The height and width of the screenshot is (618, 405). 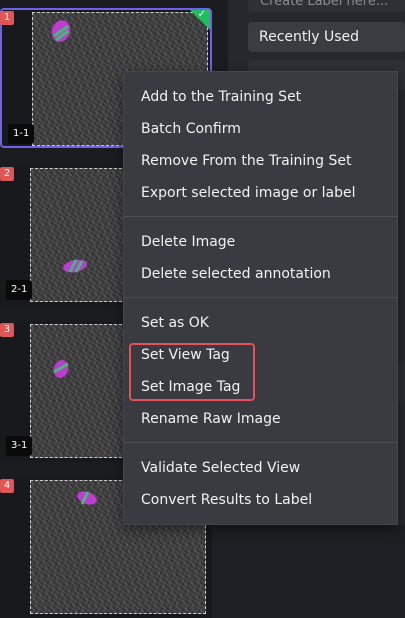 I want to click on menu-delete-image: Delete Image, so click(x=188, y=242).